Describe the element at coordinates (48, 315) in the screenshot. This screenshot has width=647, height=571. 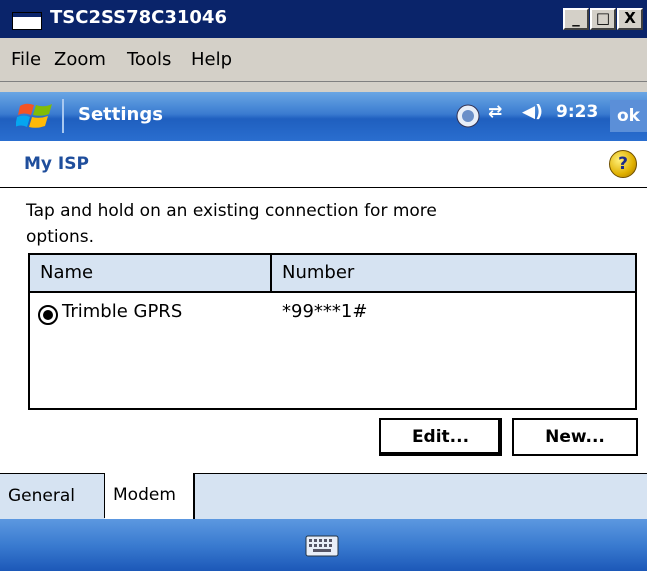
I see `selected-radio` at that location.